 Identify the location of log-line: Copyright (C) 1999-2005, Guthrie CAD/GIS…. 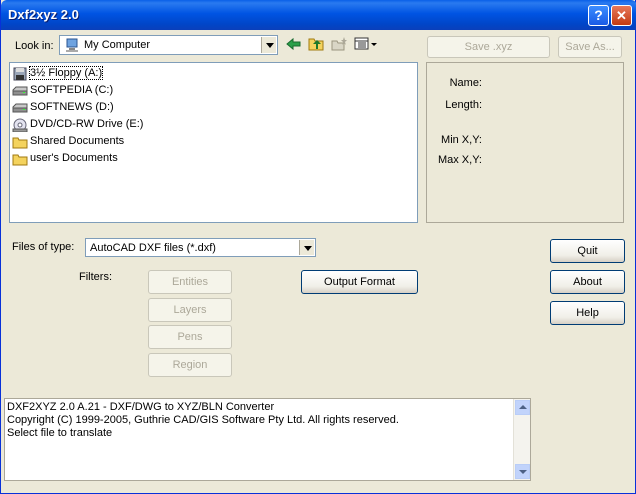
(203, 420).